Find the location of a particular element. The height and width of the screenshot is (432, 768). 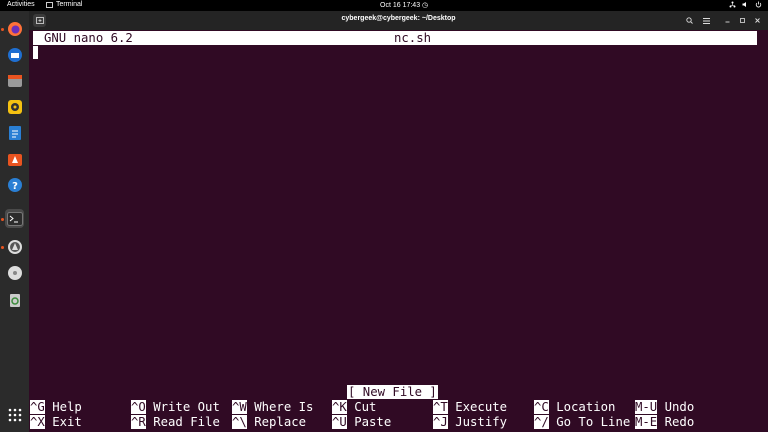

shortcut-item: M-E Redo is located at coordinates (664, 422).